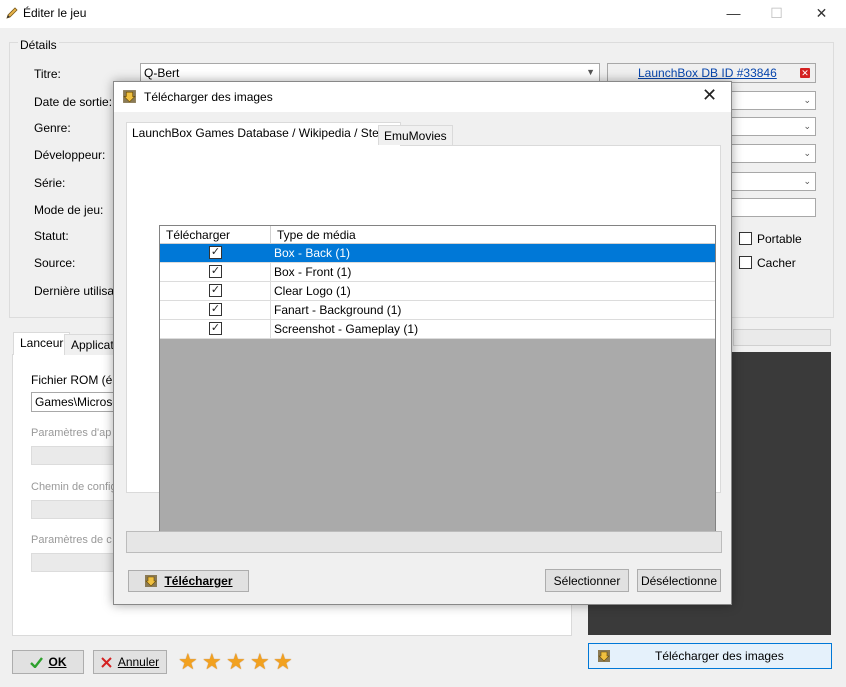 This screenshot has width=846, height=687. Describe the element at coordinates (745, 238) in the screenshot. I see `portable-checkbox` at that location.